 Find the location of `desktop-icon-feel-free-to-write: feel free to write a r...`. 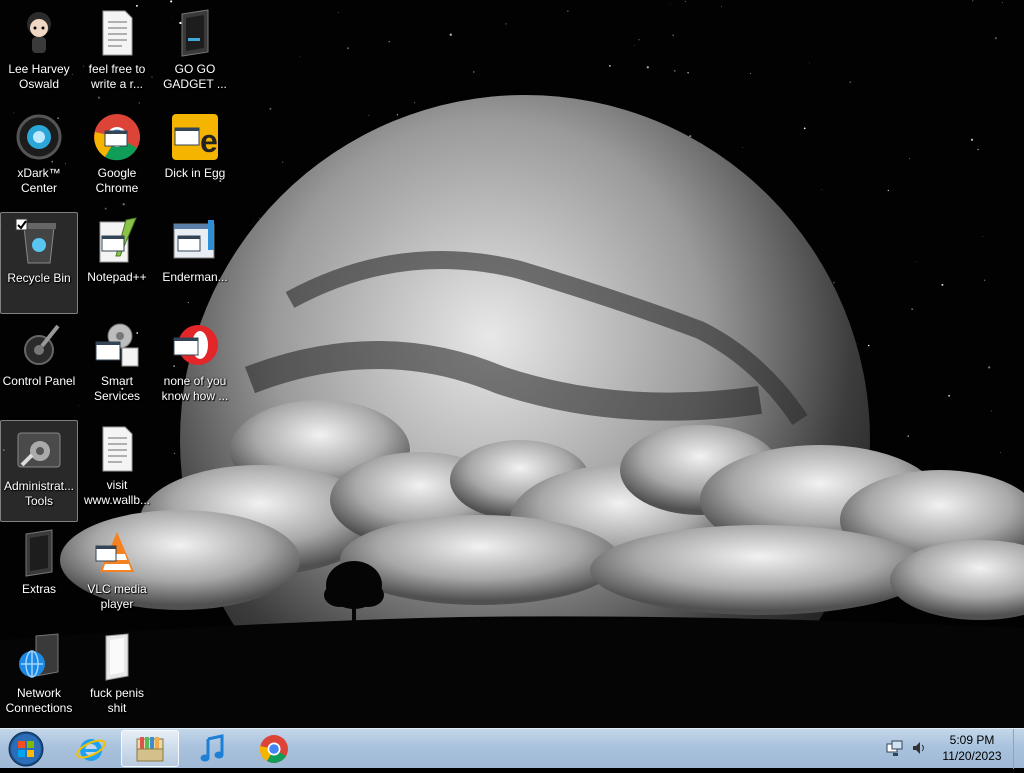

desktop-icon-feel-free-to-write: feel free to write a r... is located at coordinates (117, 55).